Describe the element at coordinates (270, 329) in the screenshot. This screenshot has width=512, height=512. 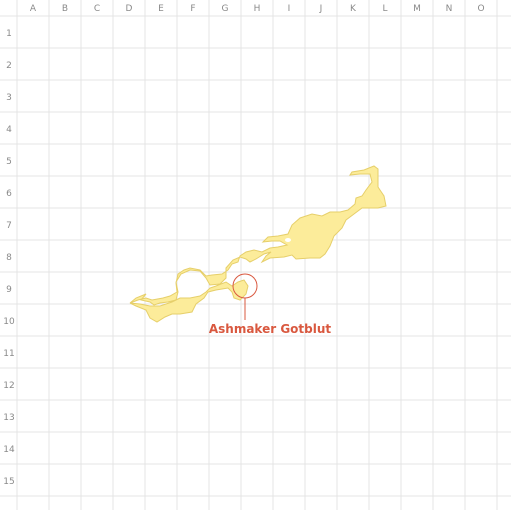
I see `marker-label: Ashmaker Gotblut` at that location.